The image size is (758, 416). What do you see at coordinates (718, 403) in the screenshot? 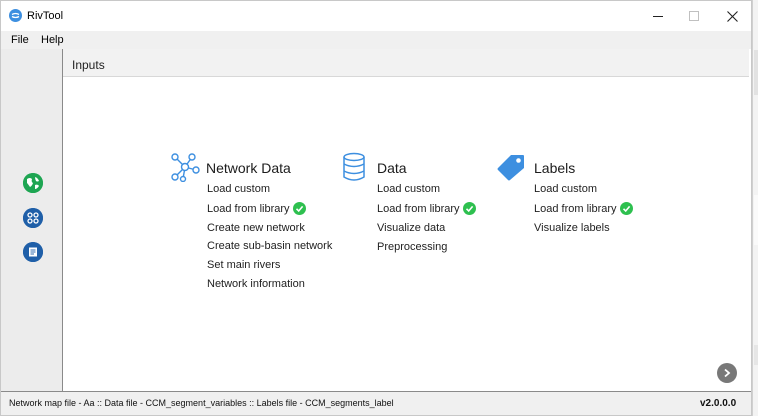
I see `version-label: v2.0.0.0` at bounding box center [718, 403].